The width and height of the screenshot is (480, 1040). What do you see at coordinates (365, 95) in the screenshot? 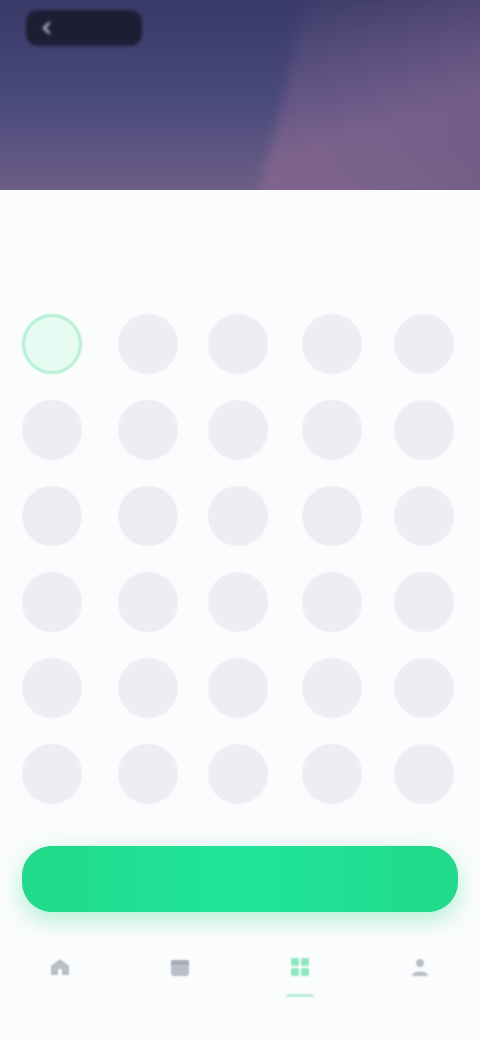
I see `hero-illustration` at bounding box center [365, 95].